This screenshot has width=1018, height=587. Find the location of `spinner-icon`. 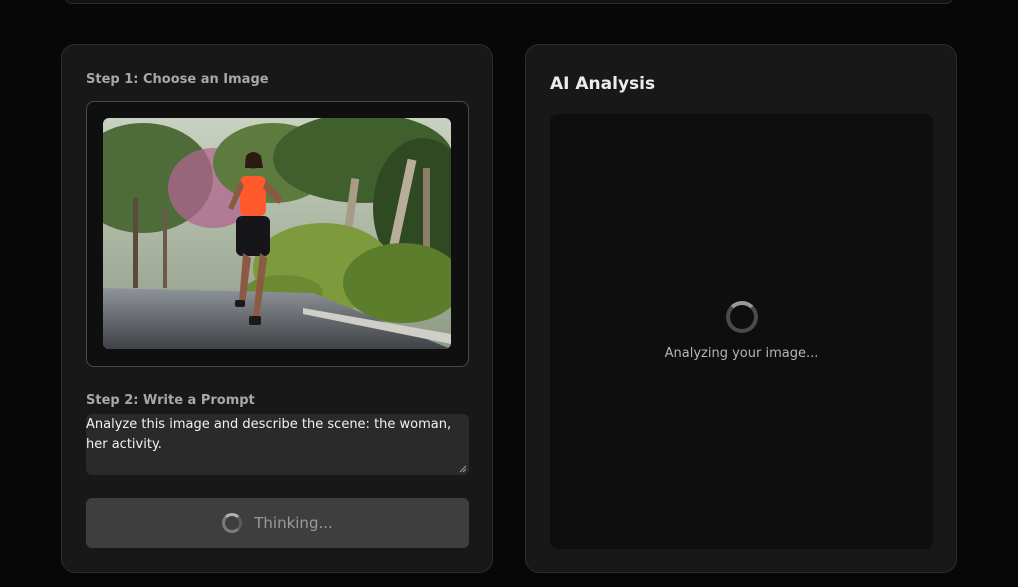

spinner-icon is located at coordinates (232, 523).